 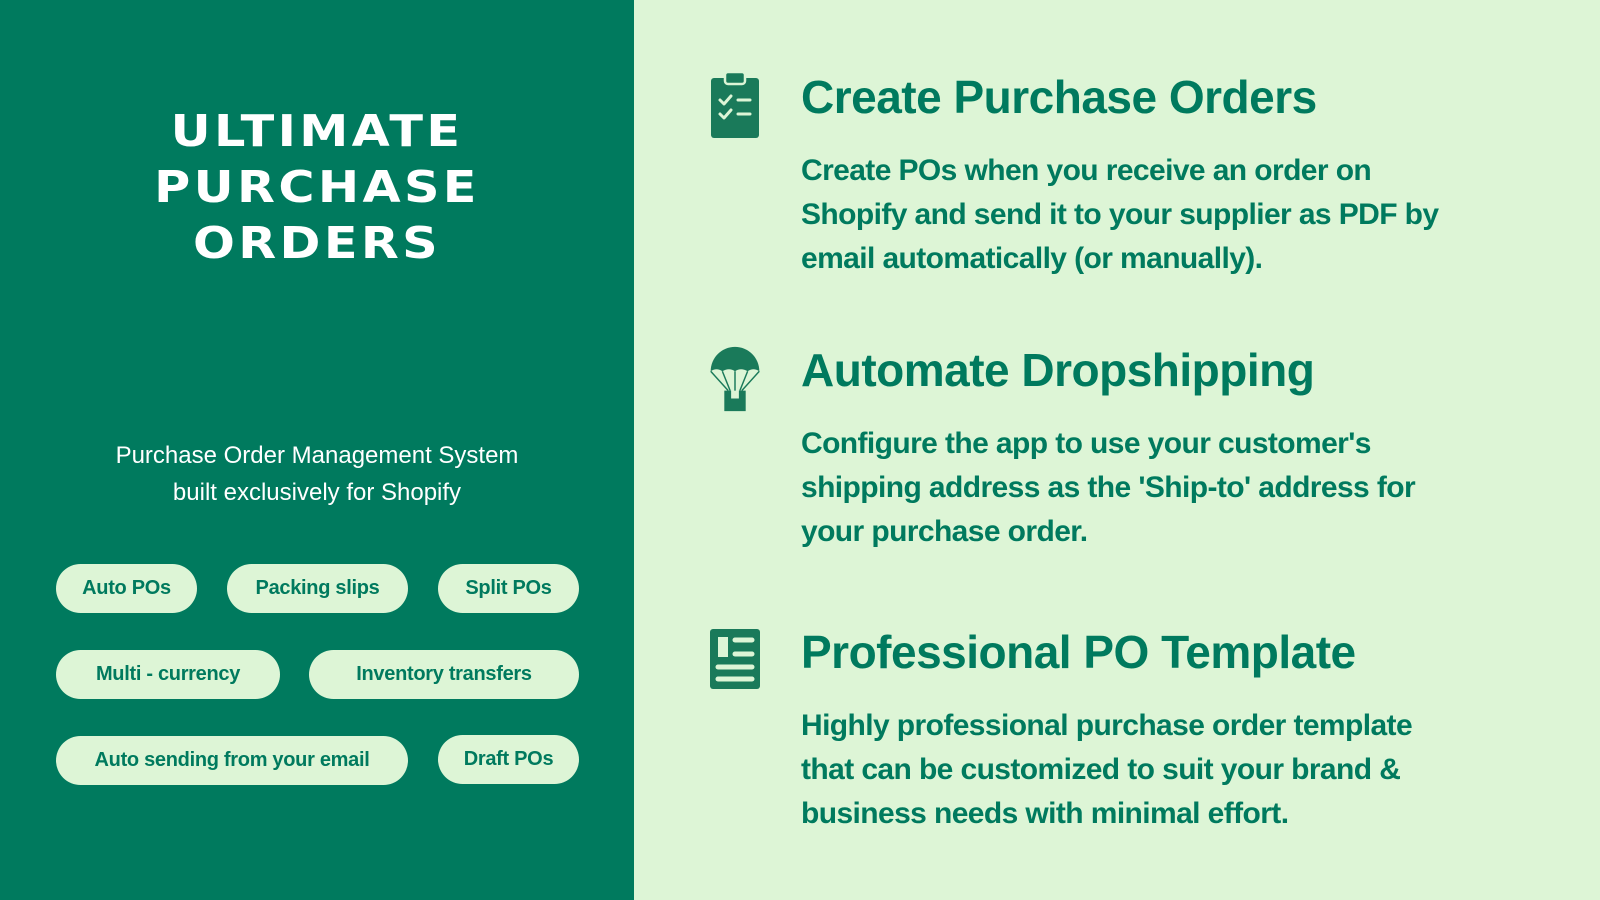 I want to click on tag-auto-sending-email: Auto sending from your email, so click(x=232, y=760).